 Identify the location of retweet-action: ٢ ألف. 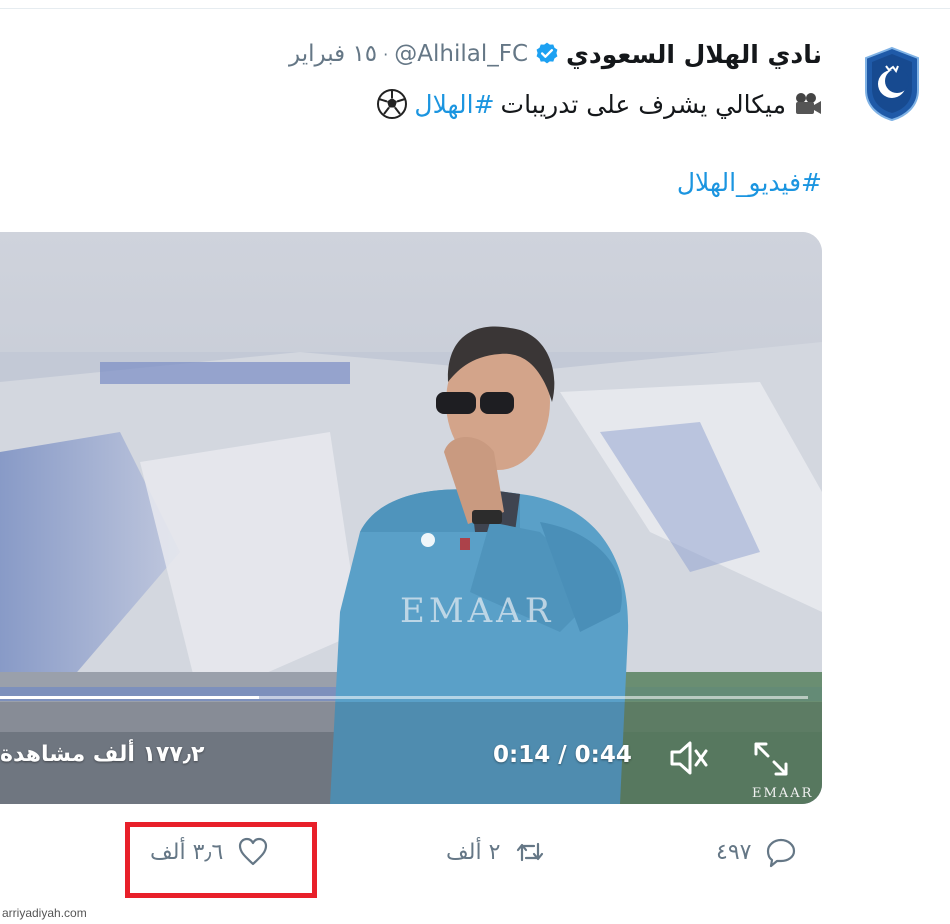
(496, 852).